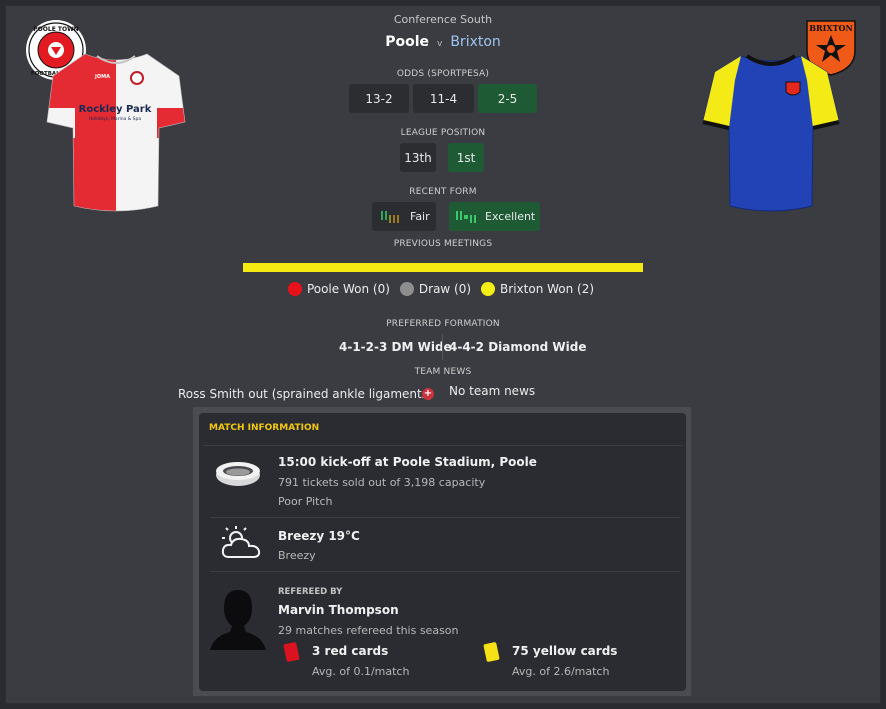 This screenshot has width=886, height=709. Describe the element at coordinates (537, 289) in the screenshot. I see `legend-away-won: Brixton Won (2)` at that location.